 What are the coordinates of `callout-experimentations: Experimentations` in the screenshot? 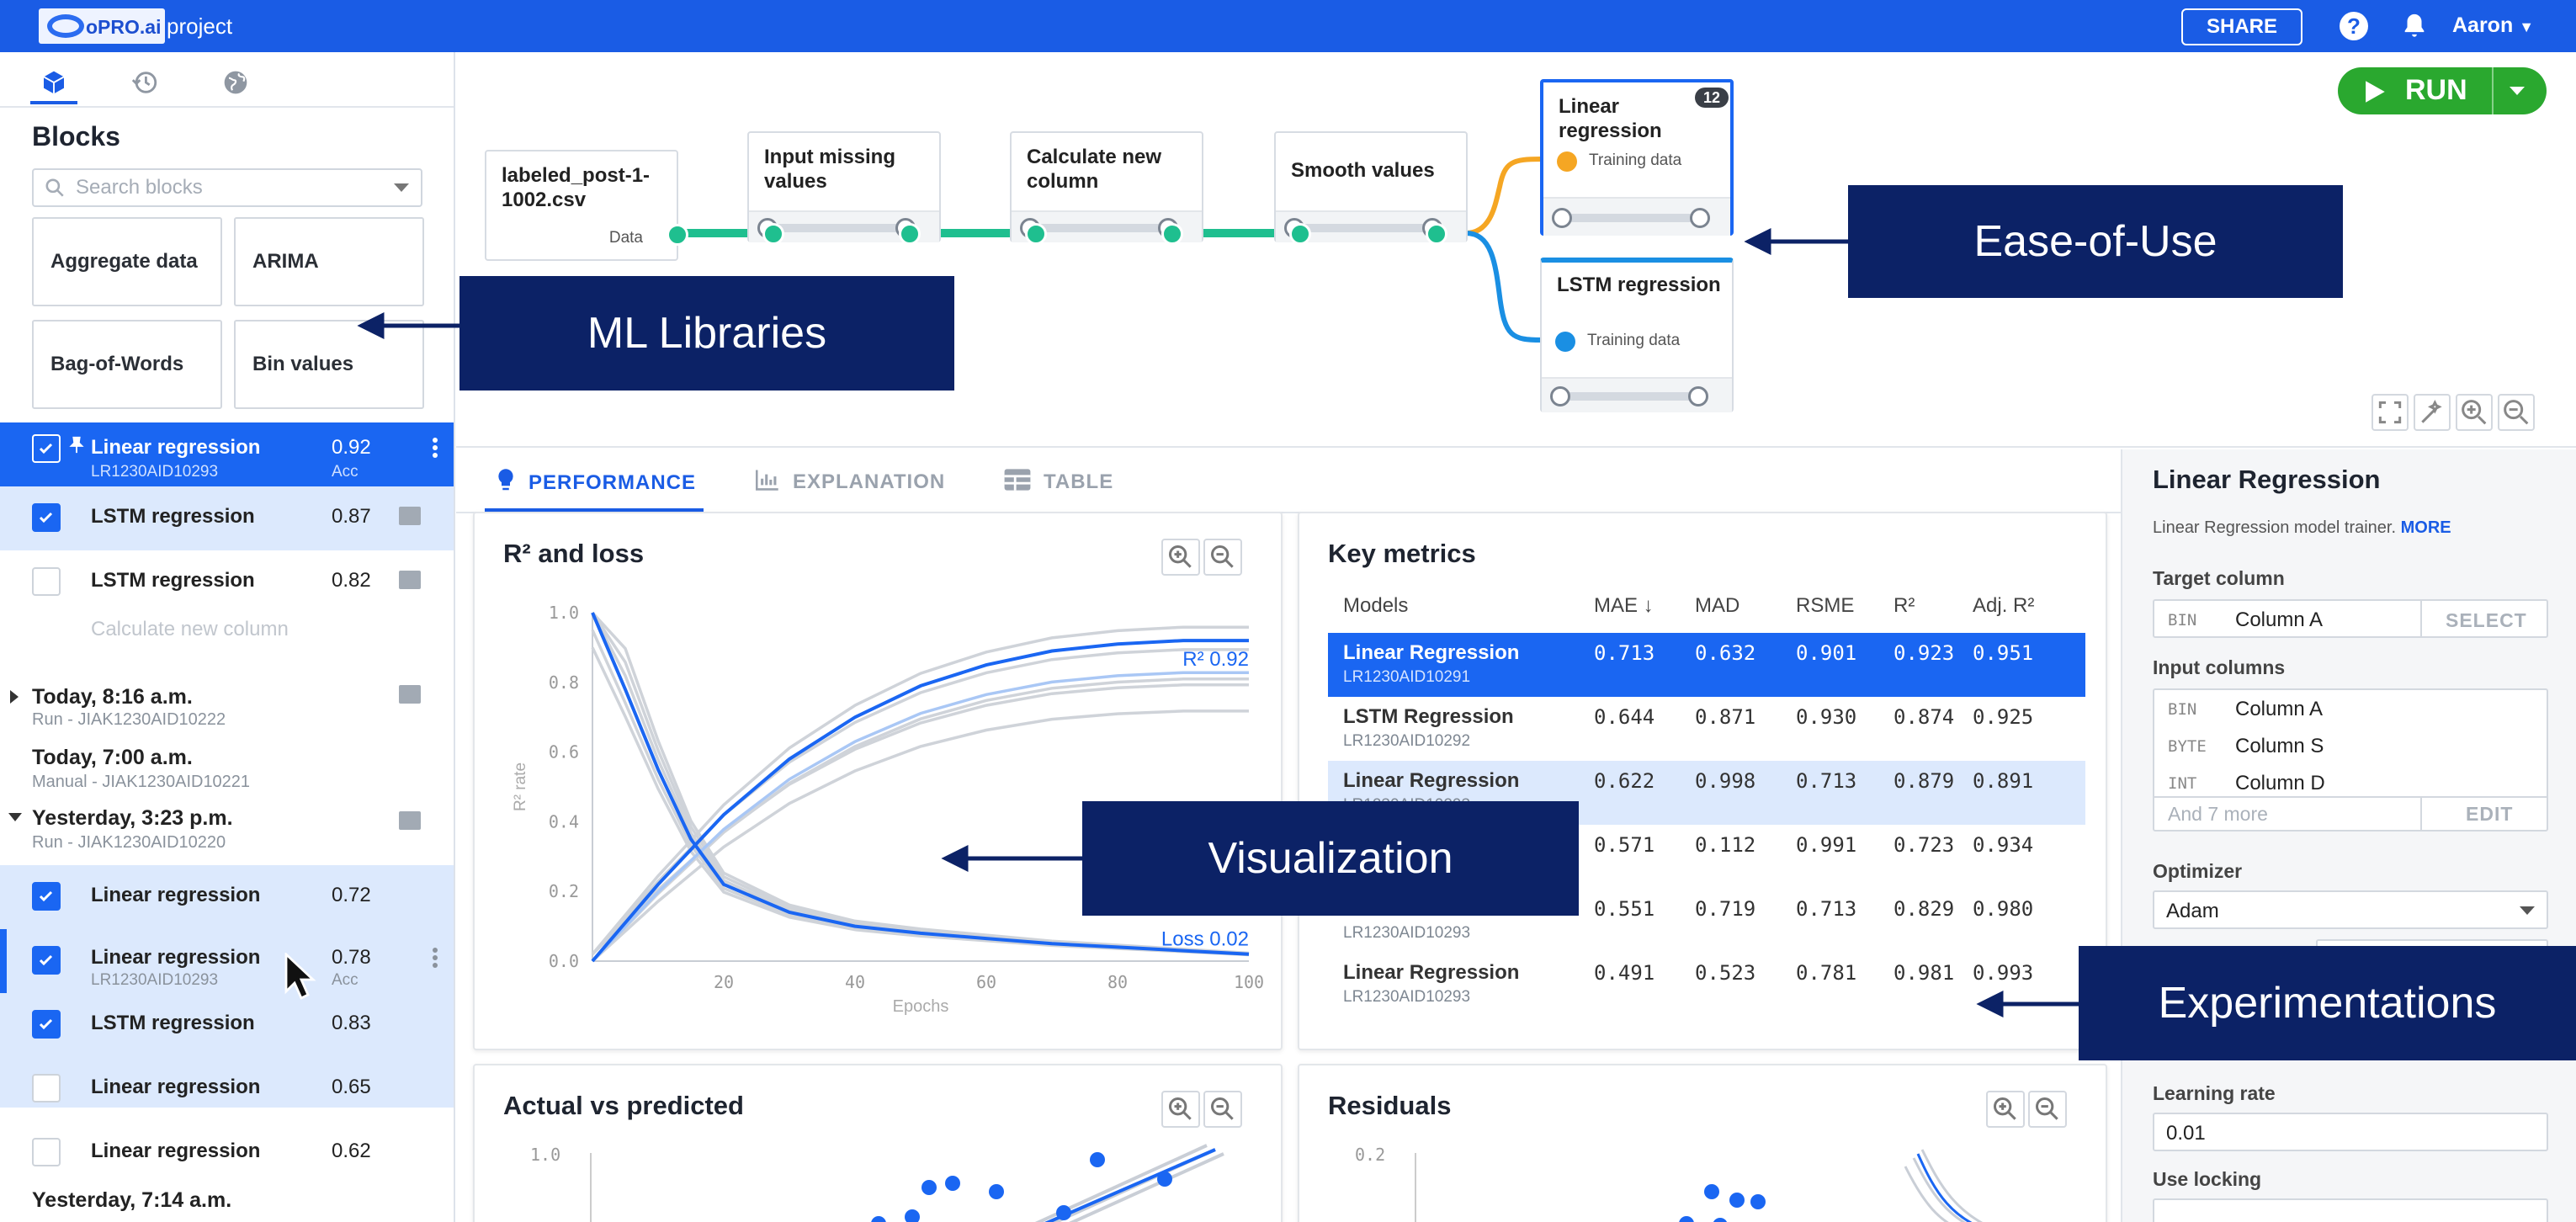 It's located at (2328, 1003).